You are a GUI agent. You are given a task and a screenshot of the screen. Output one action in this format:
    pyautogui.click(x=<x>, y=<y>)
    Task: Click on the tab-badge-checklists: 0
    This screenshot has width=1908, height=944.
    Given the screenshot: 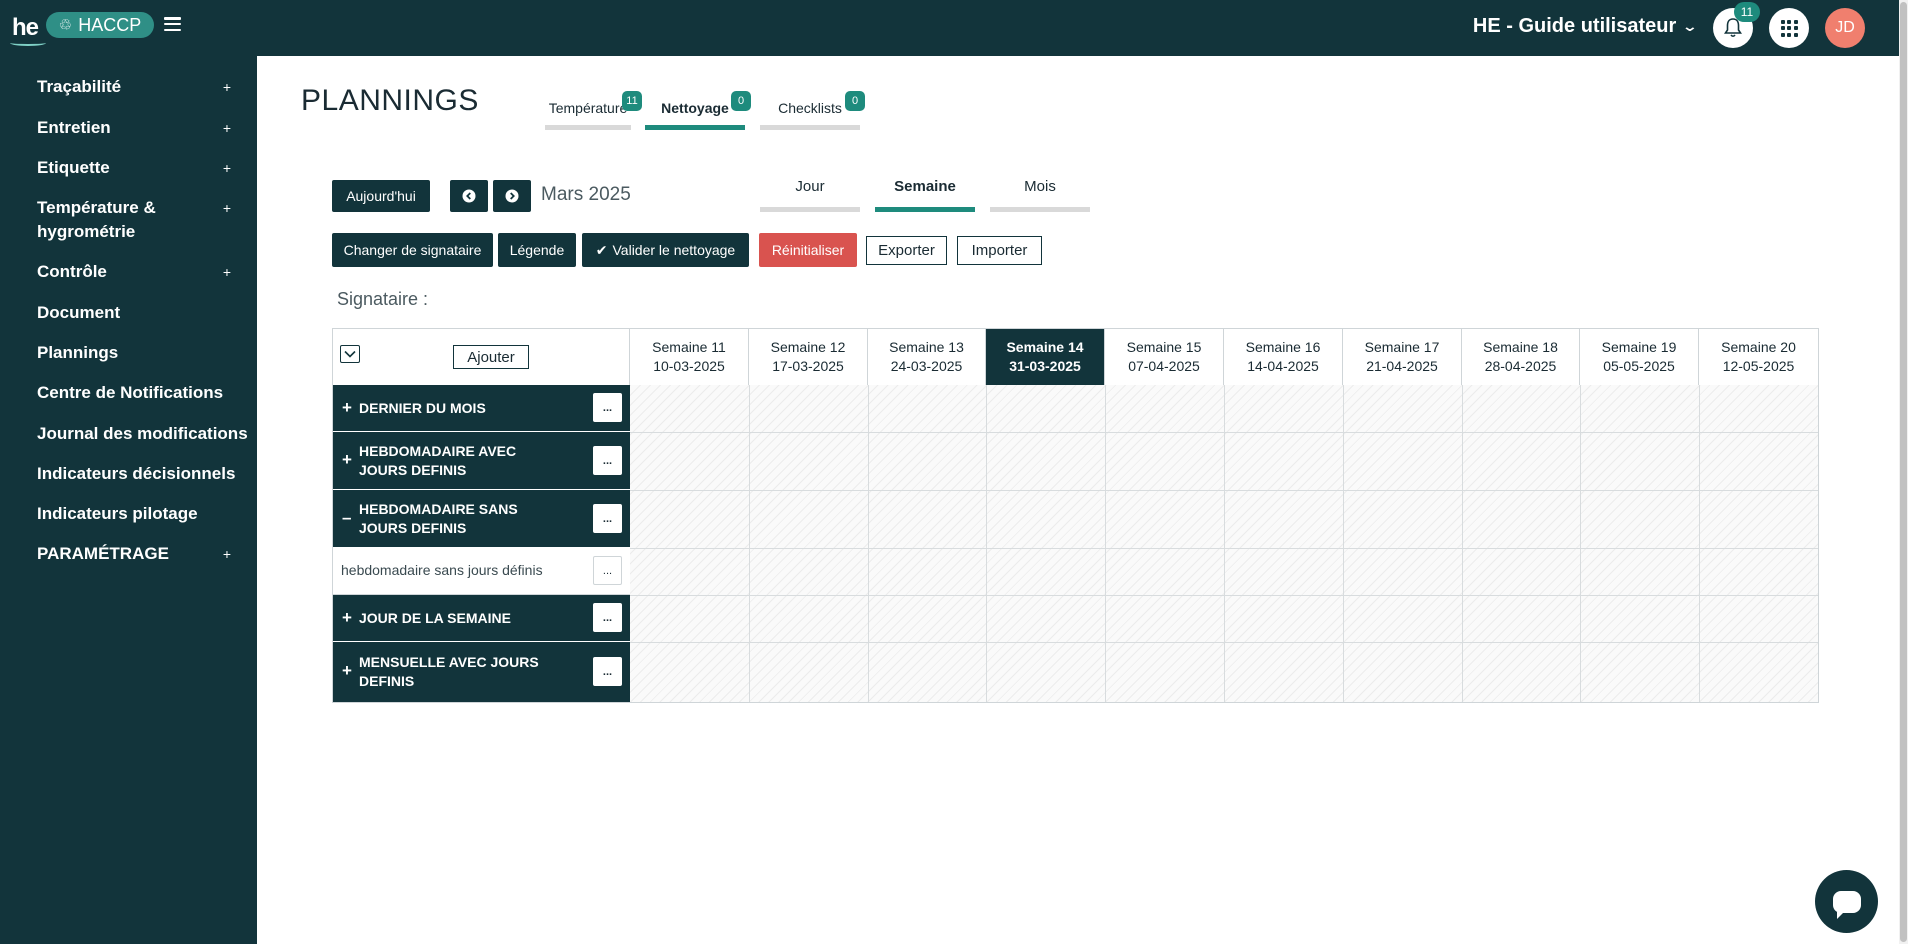 What is the action you would take?
    pyautogui.click(x=855, y=101)
    